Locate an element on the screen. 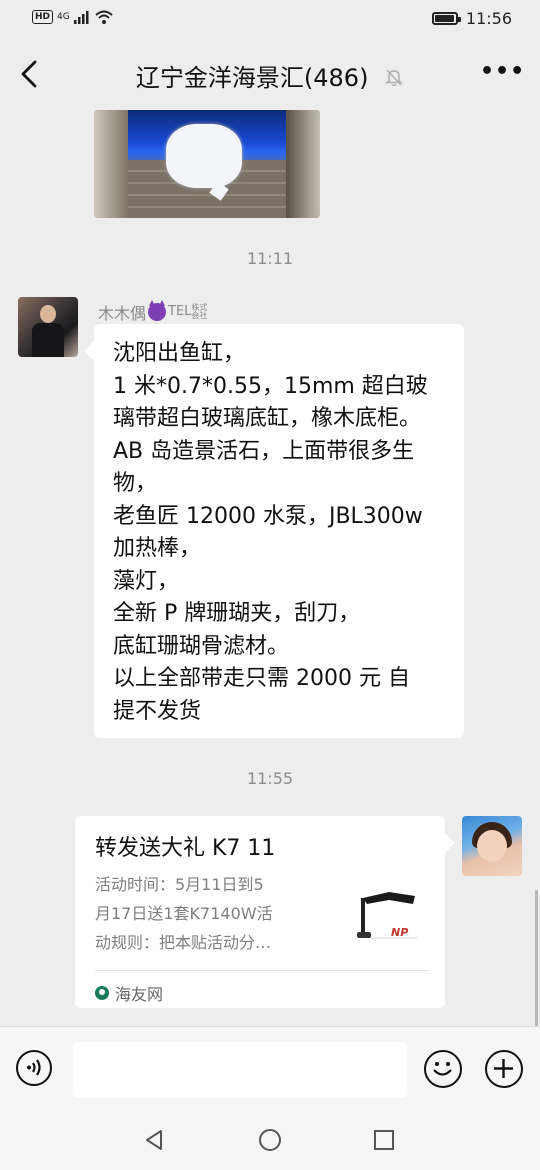  link-card-title: 转发送大礼 K7 11 is located at coordinates (185, 848).